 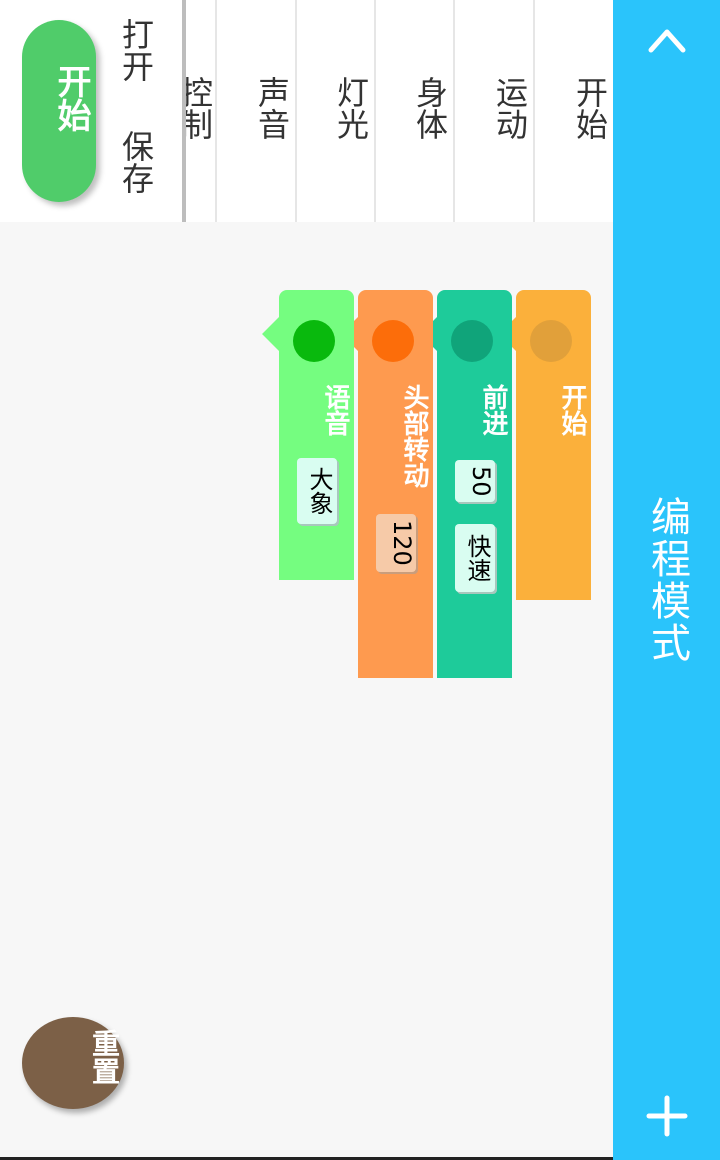 I want to click on block-connector, so click(x=279, y=334).